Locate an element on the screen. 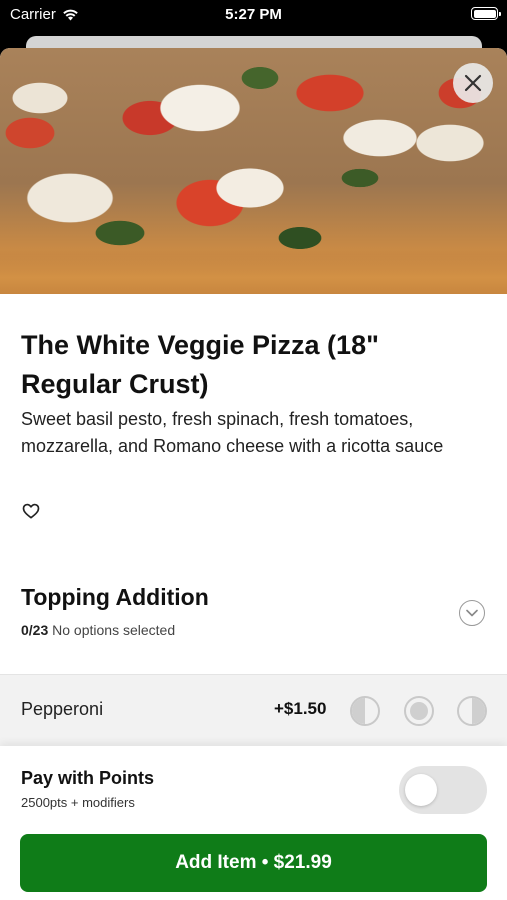  topping-count: 0/23 is located at coordinates (35, 630).